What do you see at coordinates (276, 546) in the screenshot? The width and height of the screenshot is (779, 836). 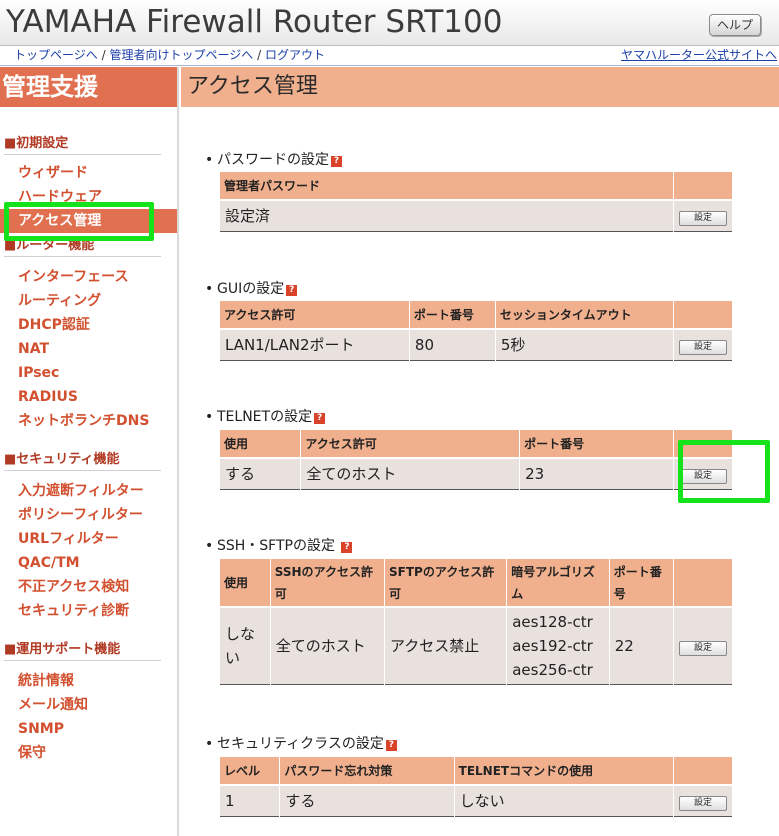 I see `ssh-sftp-settings-title: SSH・SFTPの設定` at bounding box center [276, 546].